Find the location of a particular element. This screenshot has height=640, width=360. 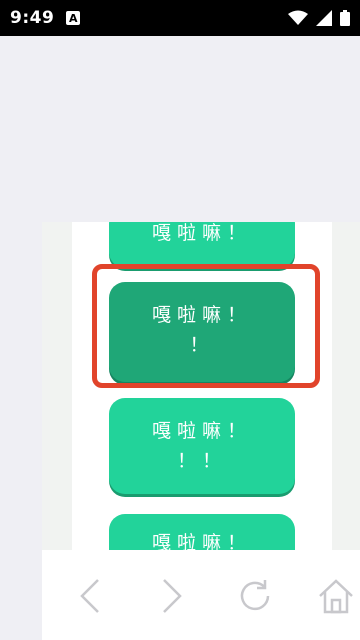

bottom-nav is located at coordinates (201, 595).